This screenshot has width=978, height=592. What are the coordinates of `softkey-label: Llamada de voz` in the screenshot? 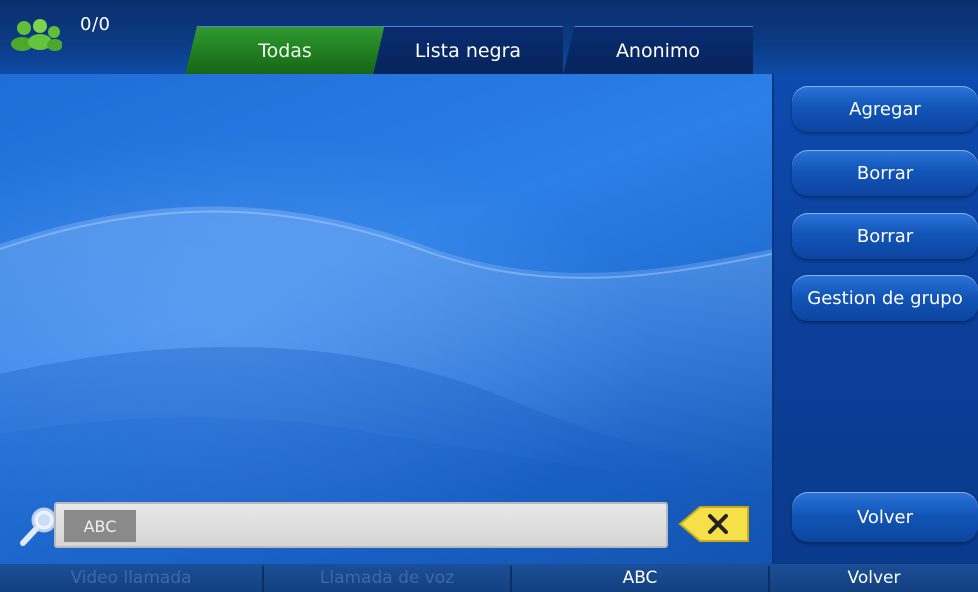 It's located at (387, 578).